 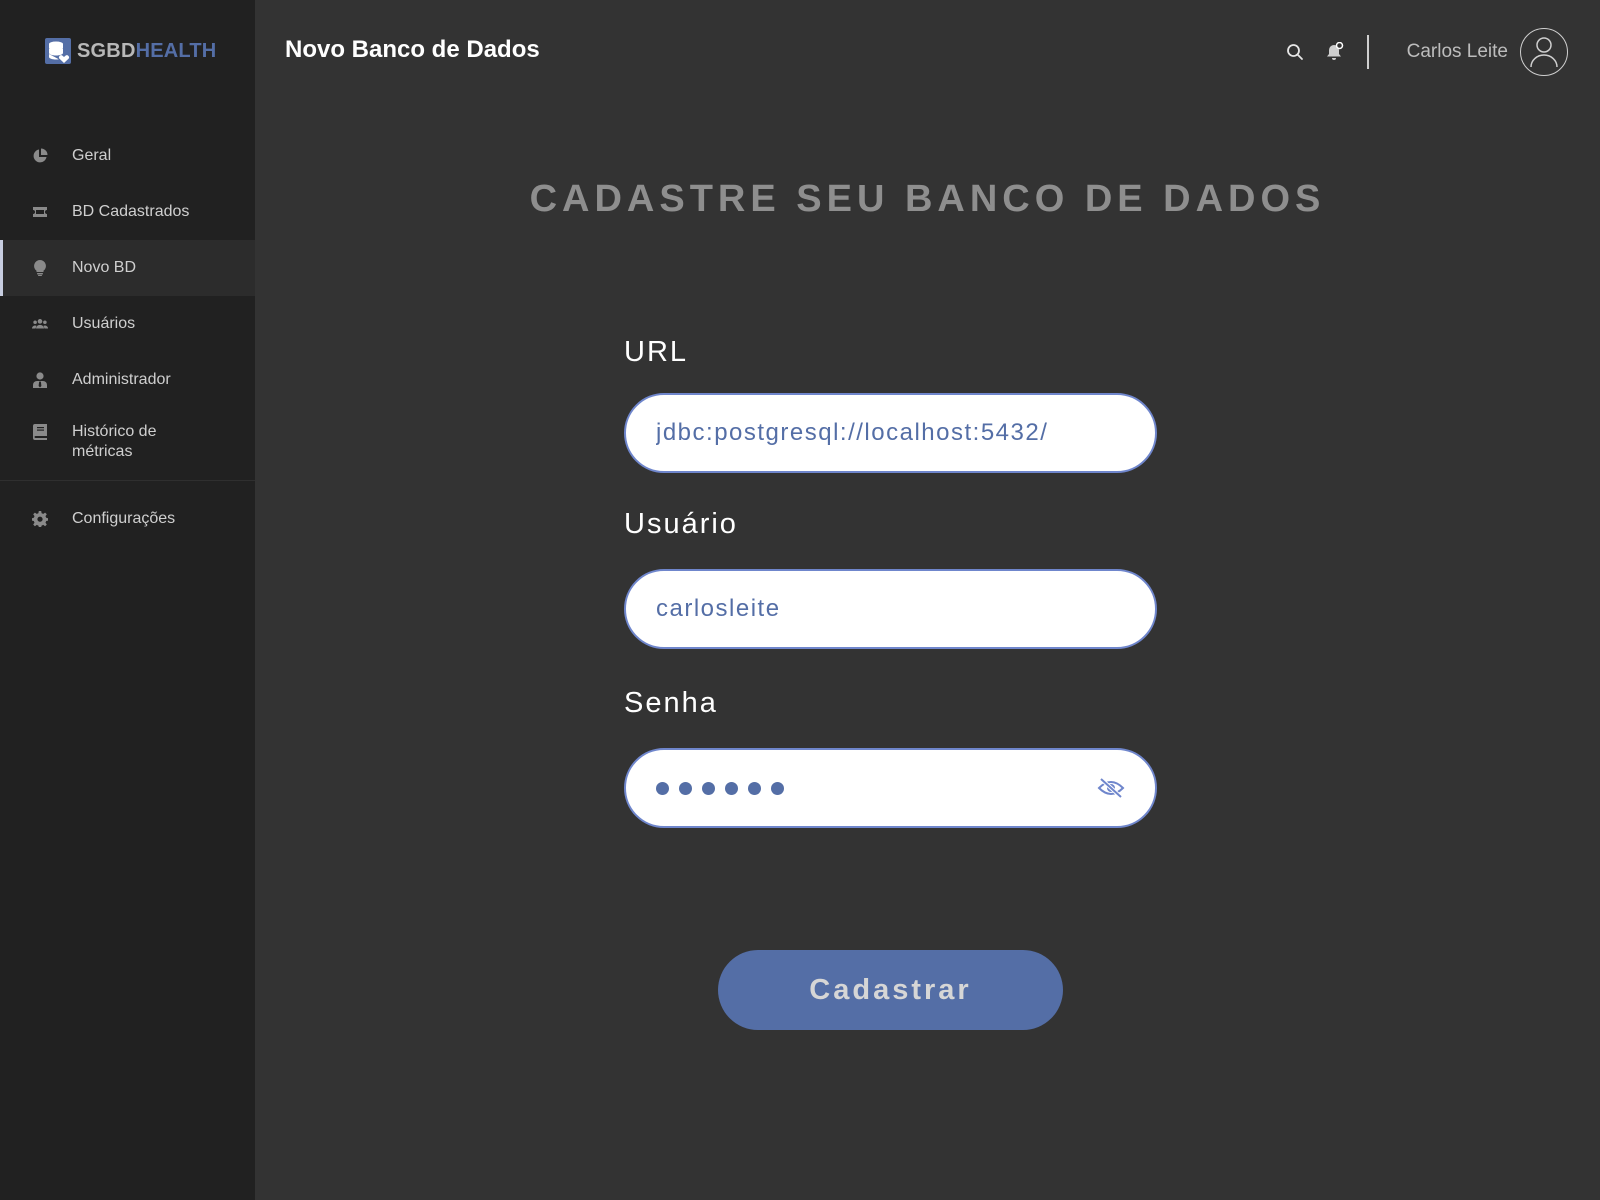 I want to click on sidebar-item-label: Geral, so click(x=92, y=155).